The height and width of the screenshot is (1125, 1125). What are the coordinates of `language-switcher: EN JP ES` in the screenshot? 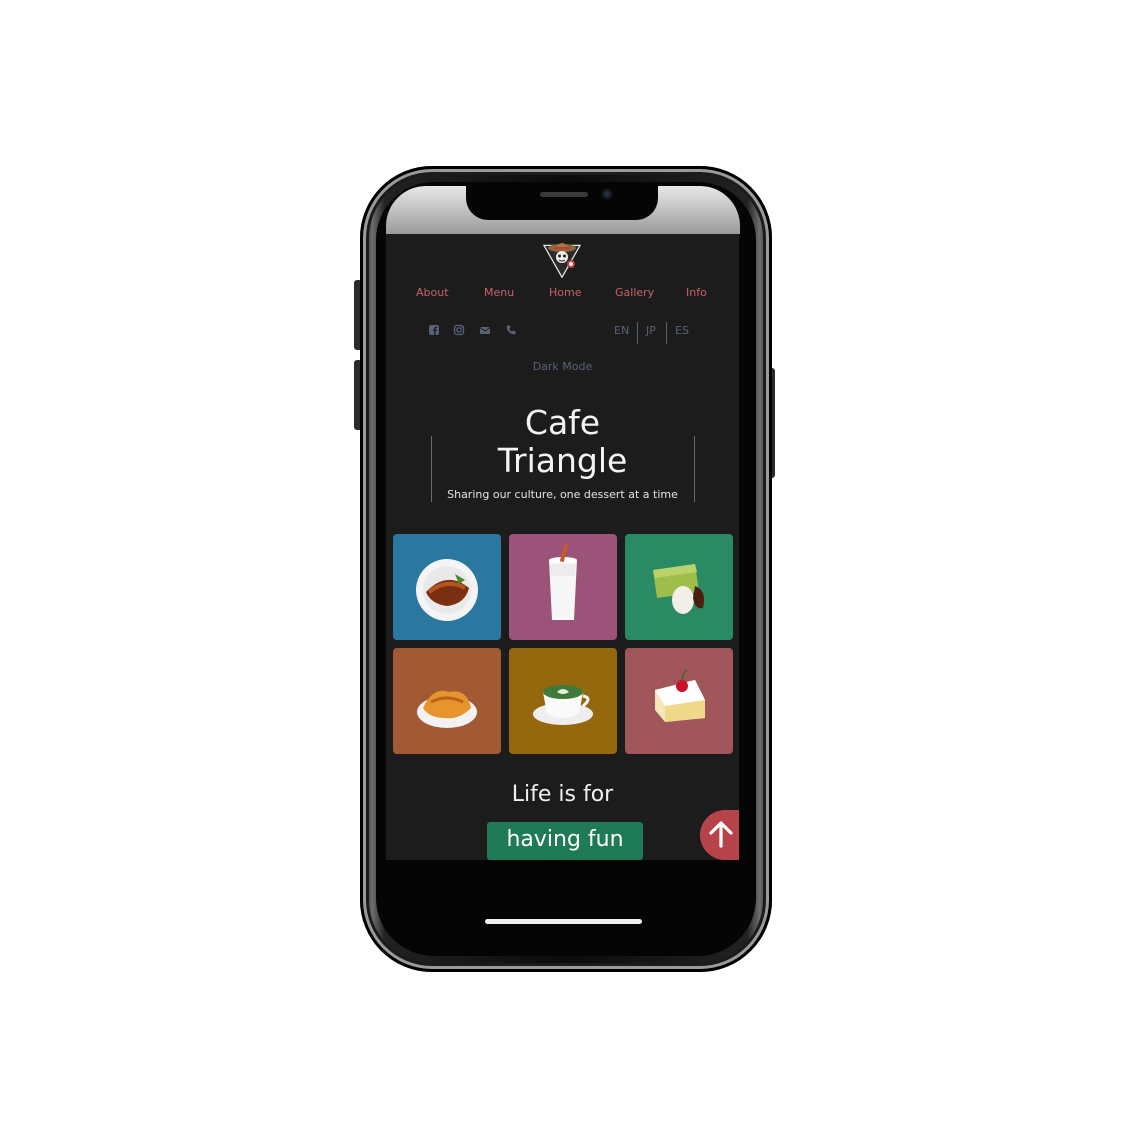 It's located at (562, 335).